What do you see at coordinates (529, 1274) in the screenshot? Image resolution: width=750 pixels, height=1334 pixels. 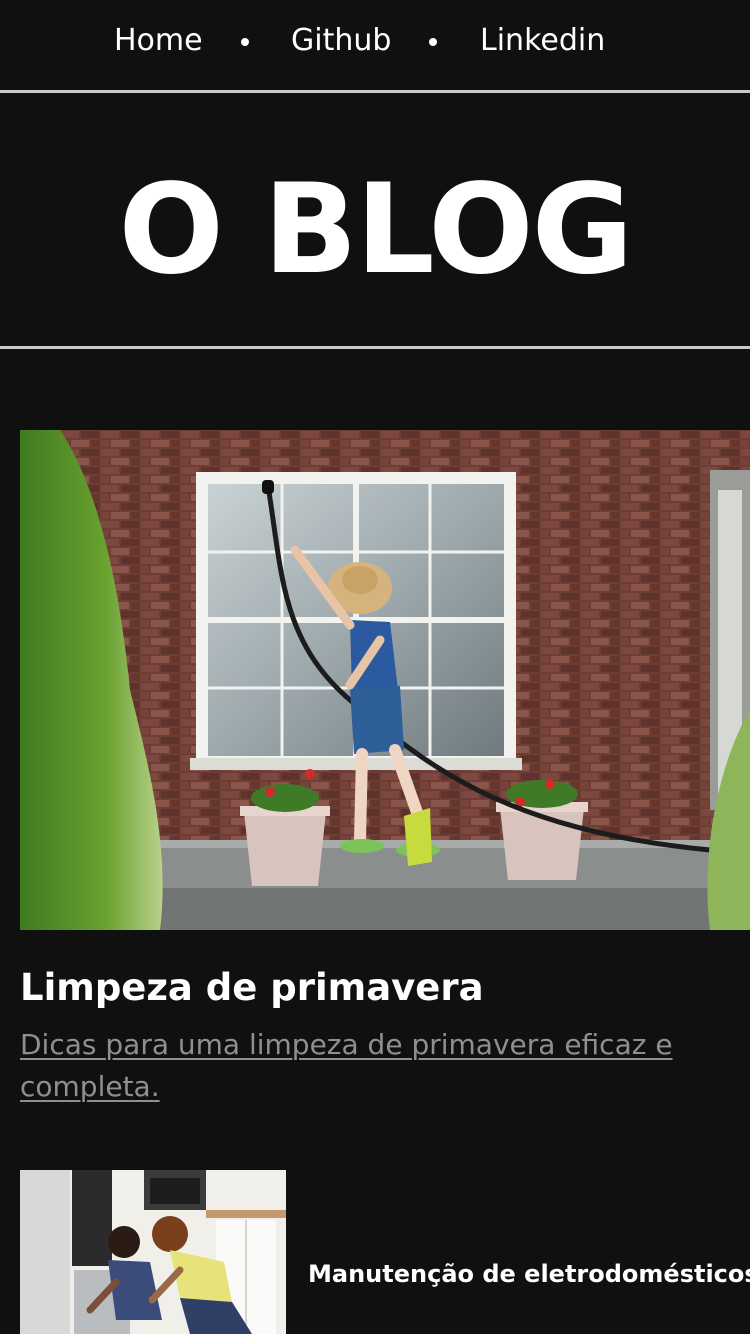 I see `post-title: Manutenção de eletrodomésticos` at bounding box center [529, 1274].